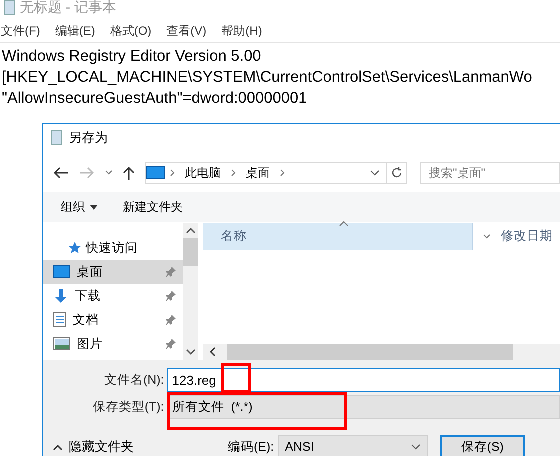 This screenshot has width=560, height=456. Describe the element at coordinates (258, 173) in the screenshot. I see `breadcrumb-item: 桌面` at that location.